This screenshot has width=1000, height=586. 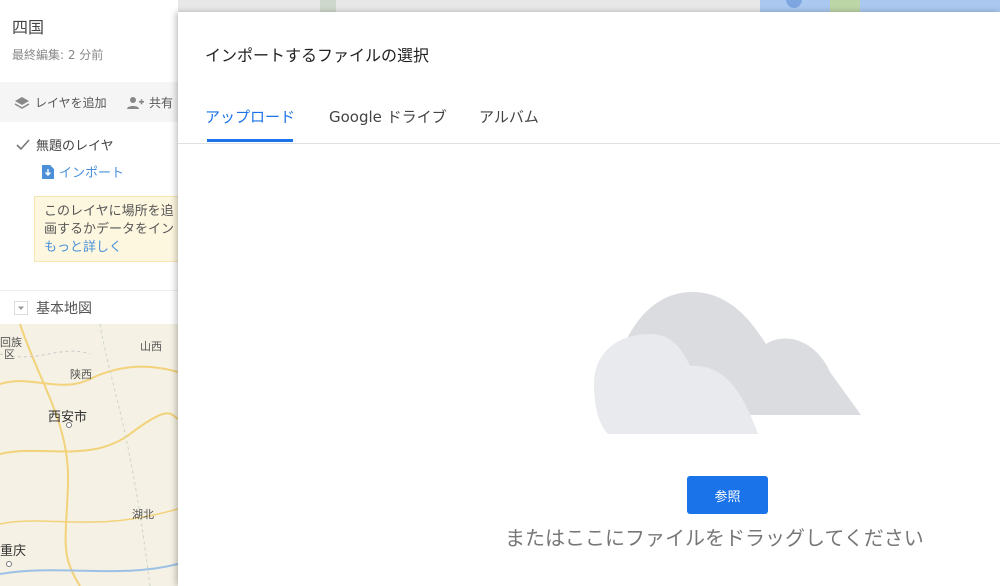 I want to click on add-person-icon, so click(x=135, y=102).